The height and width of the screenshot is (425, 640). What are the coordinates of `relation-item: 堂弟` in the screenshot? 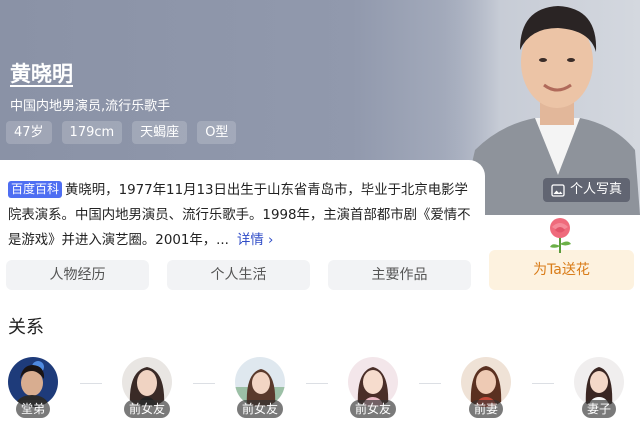 It's located at (33, 388).